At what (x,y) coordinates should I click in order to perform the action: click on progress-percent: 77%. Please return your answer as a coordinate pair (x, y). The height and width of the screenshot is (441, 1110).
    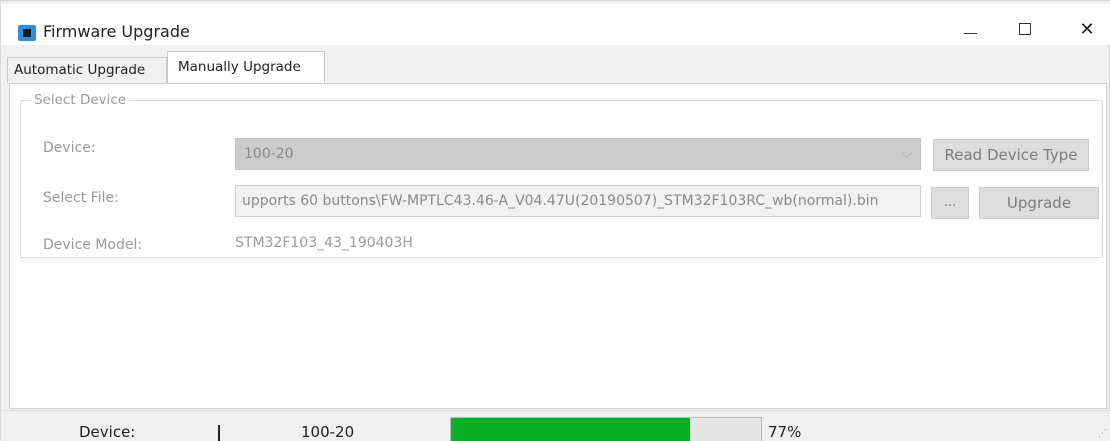
    Looking at the image, I should click on (785, 432).